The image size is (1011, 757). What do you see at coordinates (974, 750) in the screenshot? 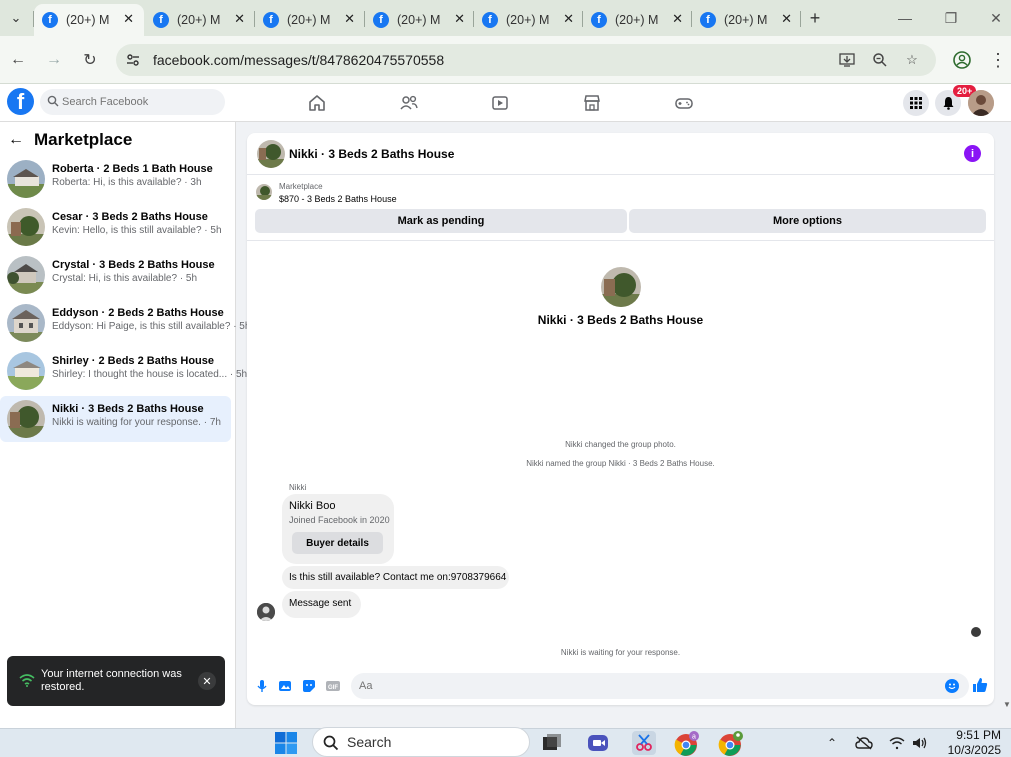
I see `clock-date: 10/3/2025` at bounding box center [974, 750].